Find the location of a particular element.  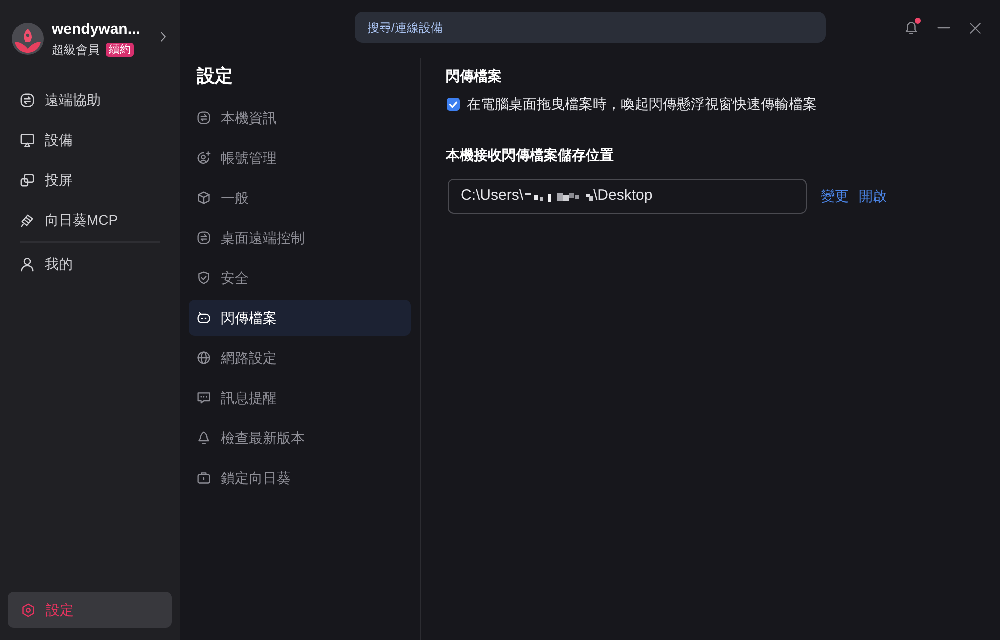

shield-check-icon is located at coordinates (204, 278).